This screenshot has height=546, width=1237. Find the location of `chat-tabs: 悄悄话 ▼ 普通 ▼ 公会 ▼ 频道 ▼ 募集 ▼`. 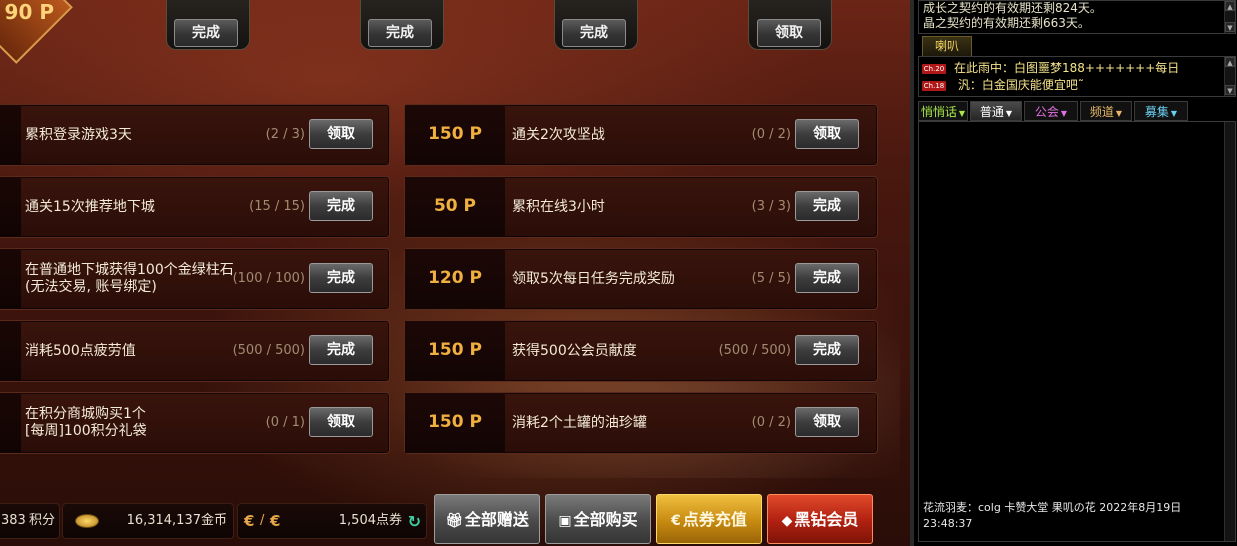

chat-tabs: 悄悄话 ▼ 普通 ▼ 公会 ▼ 频道 ▼ 募集 ▼ is located at coordinates (1077, 111).